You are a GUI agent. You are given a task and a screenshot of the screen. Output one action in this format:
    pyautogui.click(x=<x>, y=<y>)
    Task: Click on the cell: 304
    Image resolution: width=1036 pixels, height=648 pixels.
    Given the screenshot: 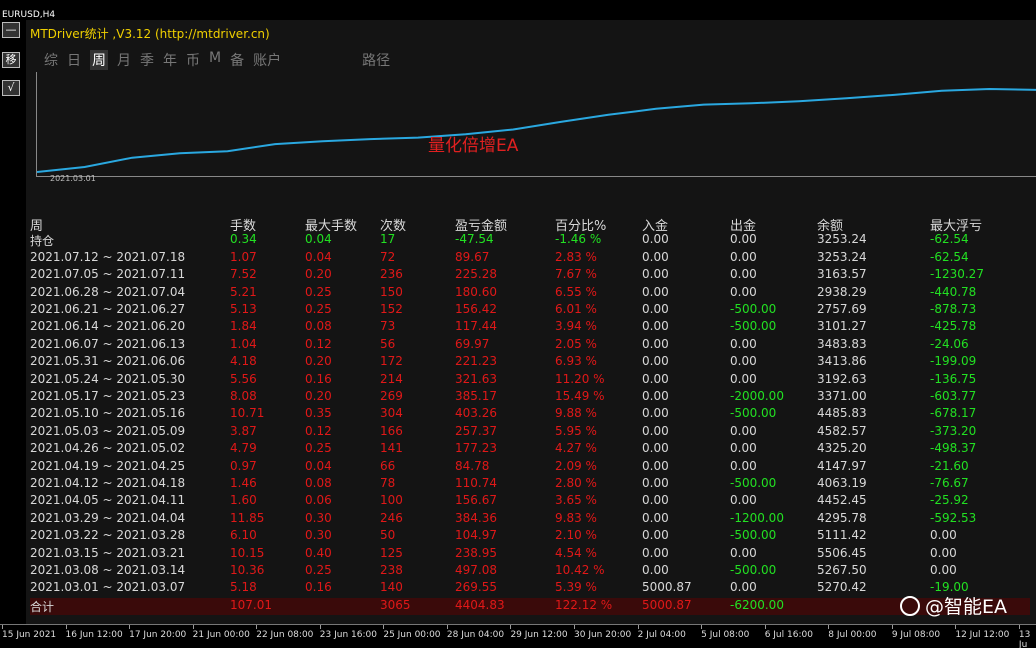 What is the action you would take?
    pyautogui.click(x=391, y=413)
    